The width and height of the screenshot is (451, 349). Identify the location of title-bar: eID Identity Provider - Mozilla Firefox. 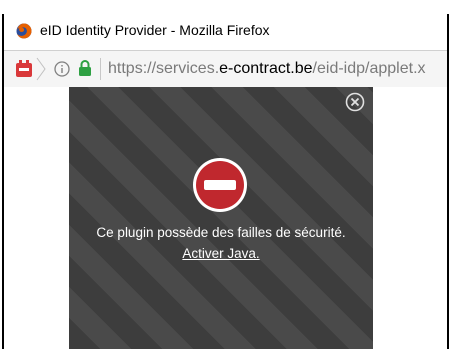
(225, 31).